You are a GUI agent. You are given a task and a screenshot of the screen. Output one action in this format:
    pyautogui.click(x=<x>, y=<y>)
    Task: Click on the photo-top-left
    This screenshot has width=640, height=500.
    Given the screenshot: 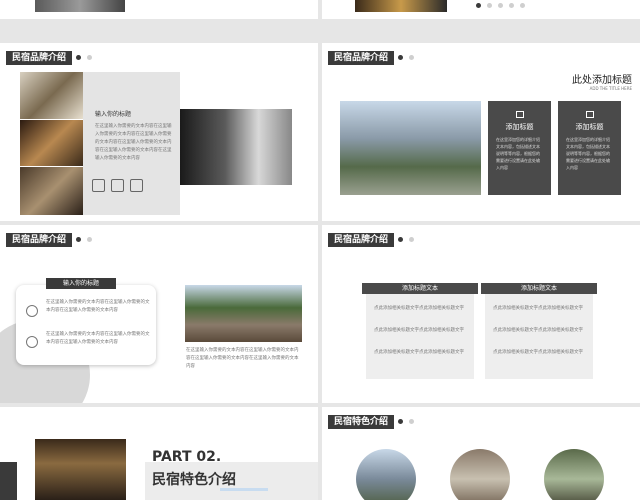 What is the action you would take?
    pyautogui.click(x=80, y=6)
    